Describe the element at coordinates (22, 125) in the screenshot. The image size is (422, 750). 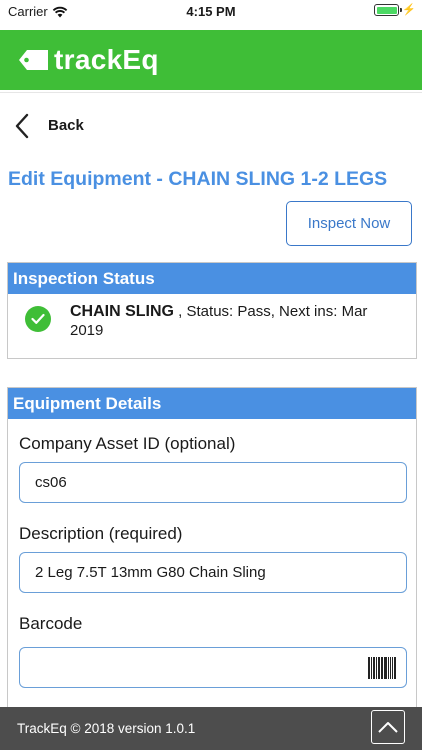
I see `chevron-left-icon` at that location.